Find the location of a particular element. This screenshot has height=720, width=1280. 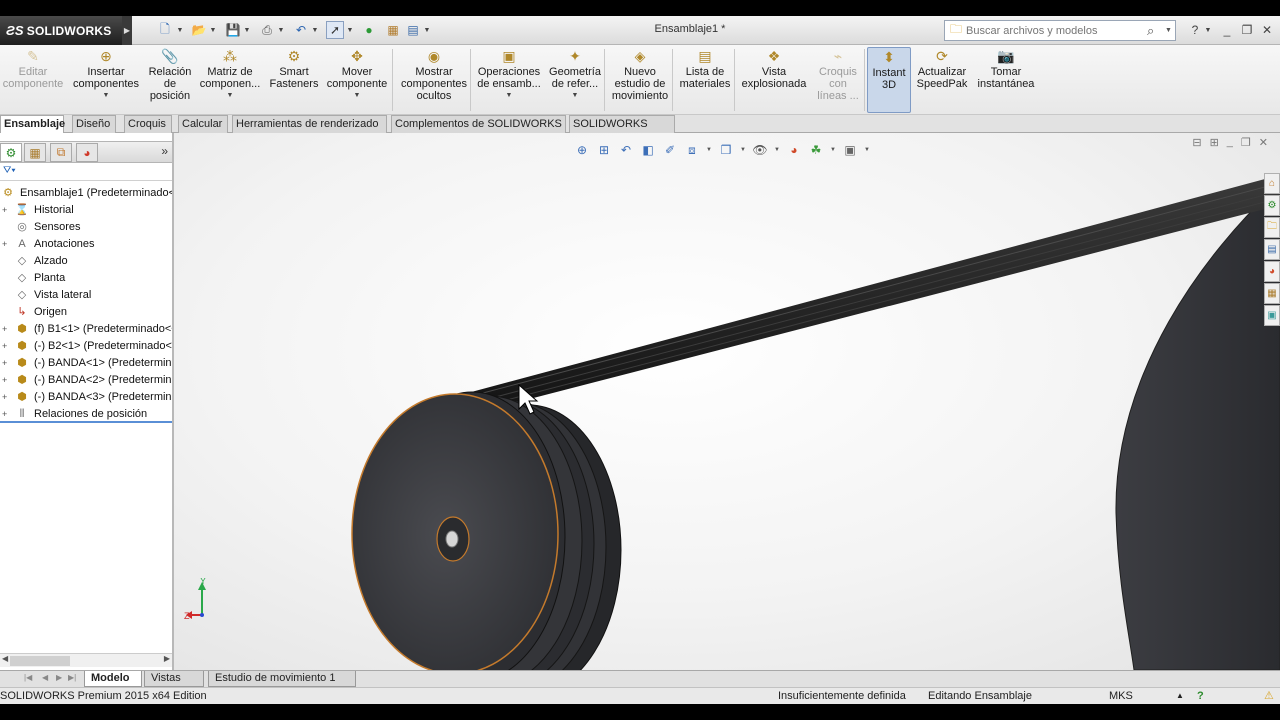

property-manager-tab-icon: ▦ is located at coordinates (35, 152).